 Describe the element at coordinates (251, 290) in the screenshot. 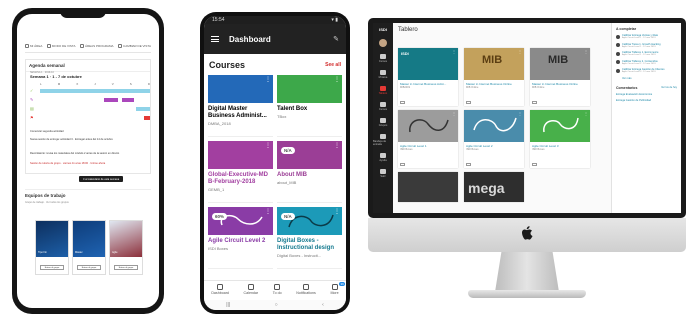

I see `nav-calendar: Calendar` at that location.